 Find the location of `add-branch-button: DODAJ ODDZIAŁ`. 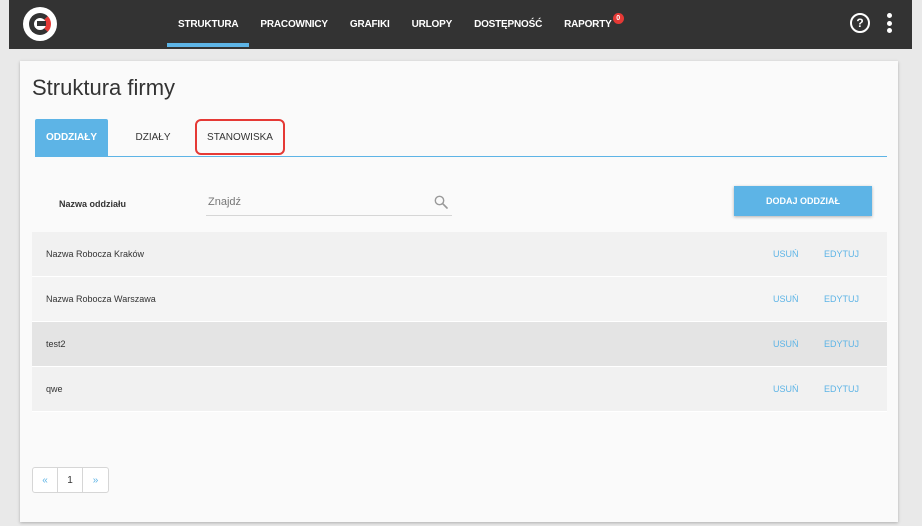

add-branch-button: DODAJ ODDZIAŁ is located at coordinates (803, 201).